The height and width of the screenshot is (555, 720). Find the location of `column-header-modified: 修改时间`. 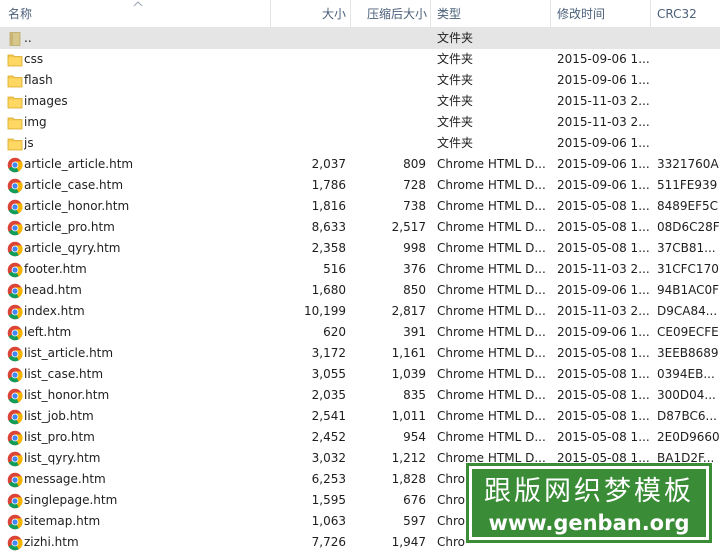

column-header-modified: 修改时间 is located at coordinates (602, 13).